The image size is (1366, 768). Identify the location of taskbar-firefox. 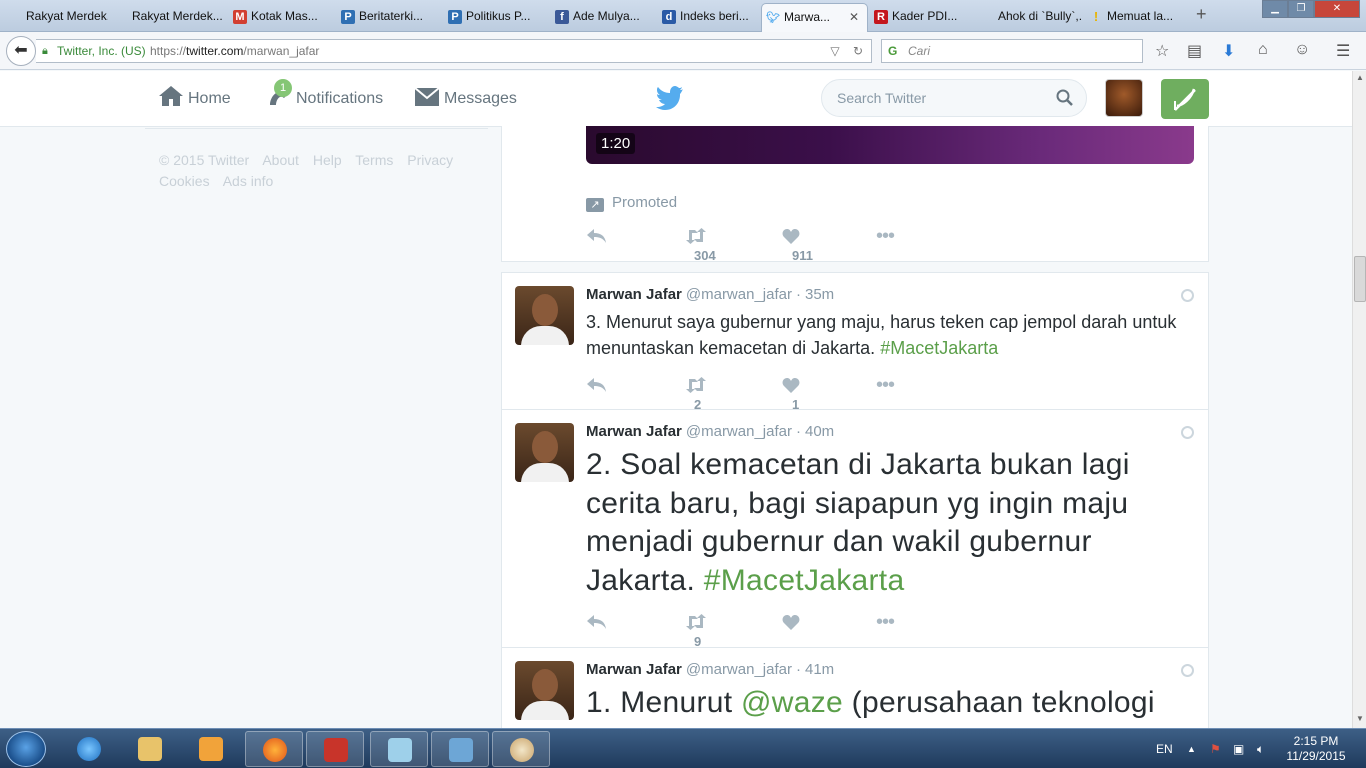
(274, 749).